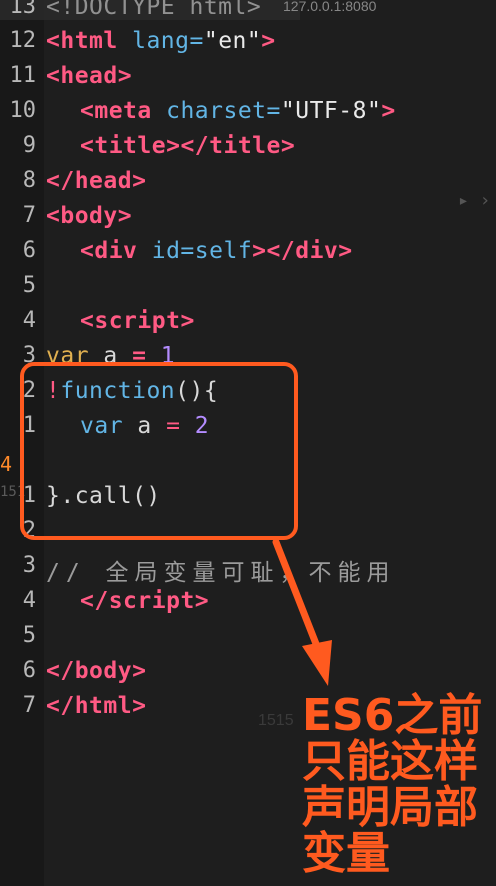 The height and width of the screenshot is (886, 496). What do you see at coordinates (154, 10) in the screenshot?
I see `line-text: <!DOCTYPE html>` at bounding box center [154, 10].